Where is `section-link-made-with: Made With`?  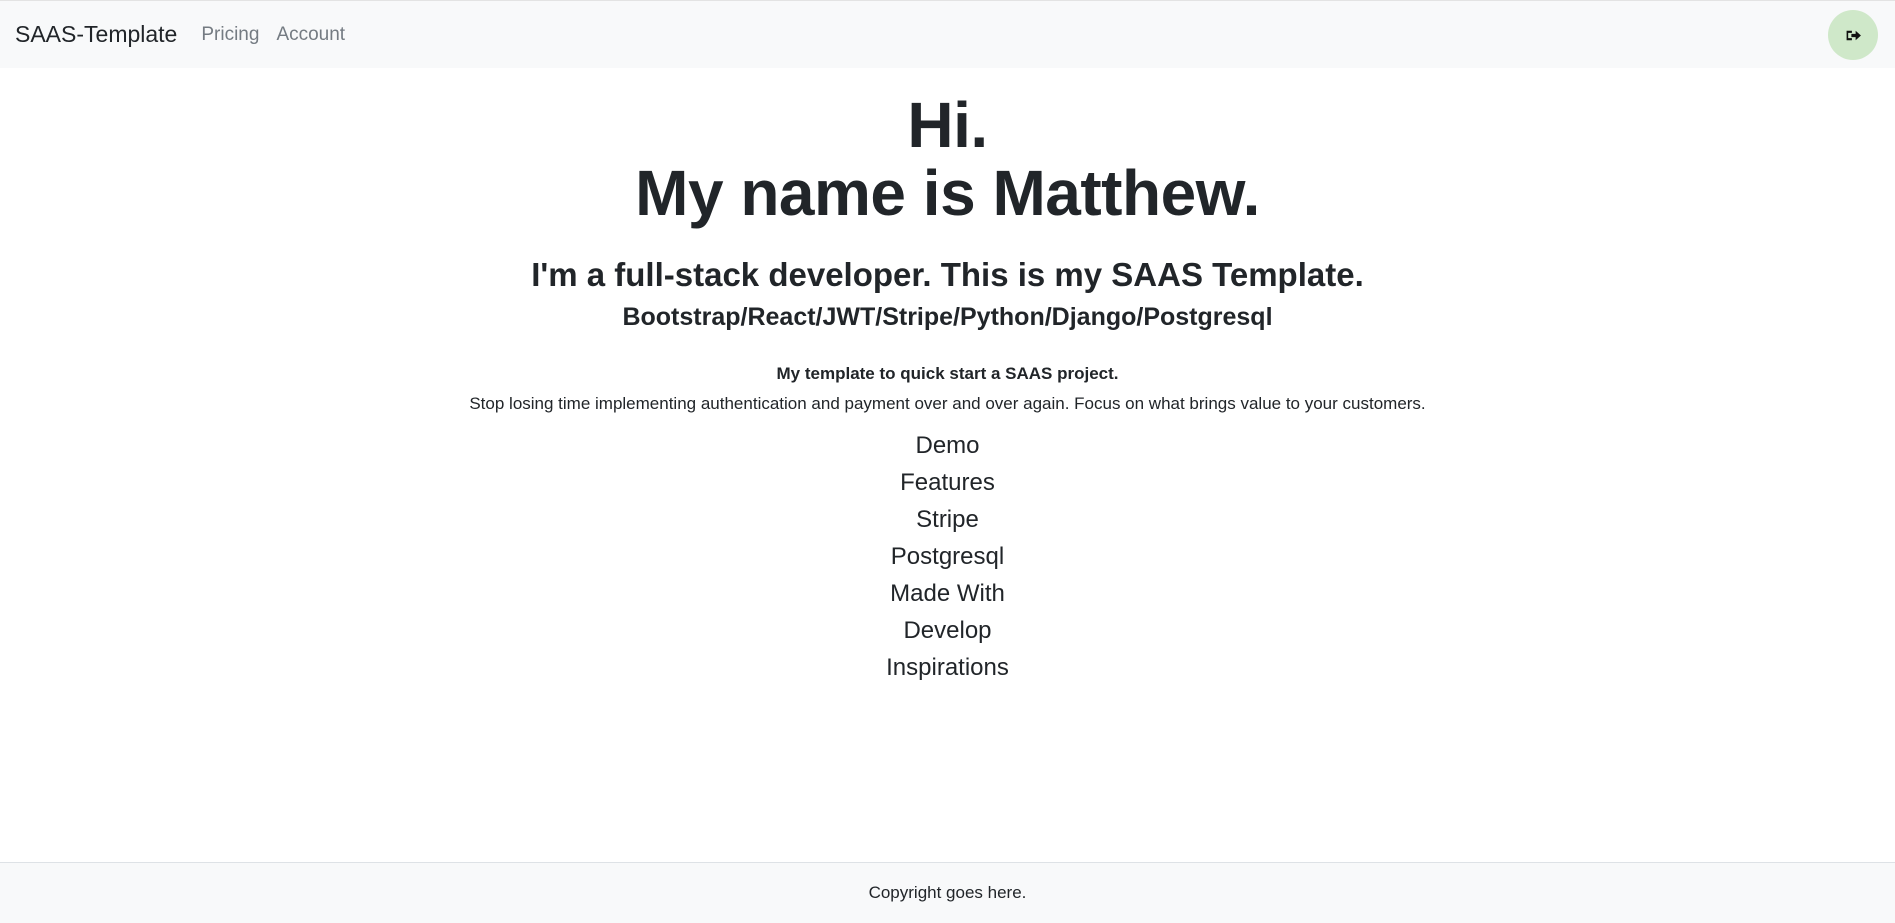 section-link-made-with: Made With is located at coordinates (947, 593).